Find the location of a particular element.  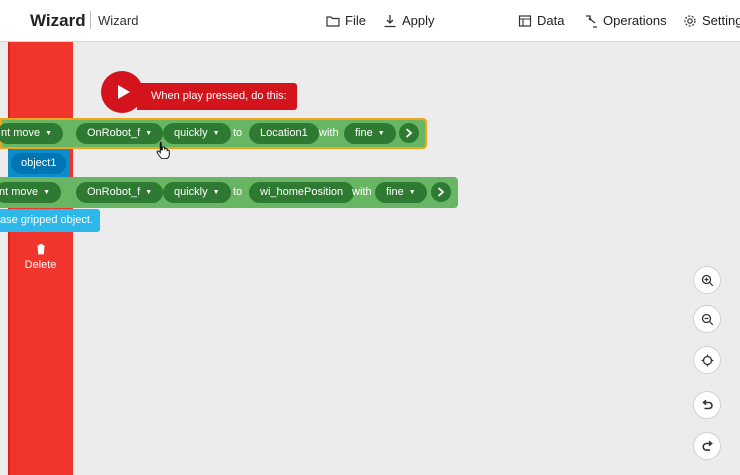

redo-icon is located at coordinates (707, 445).